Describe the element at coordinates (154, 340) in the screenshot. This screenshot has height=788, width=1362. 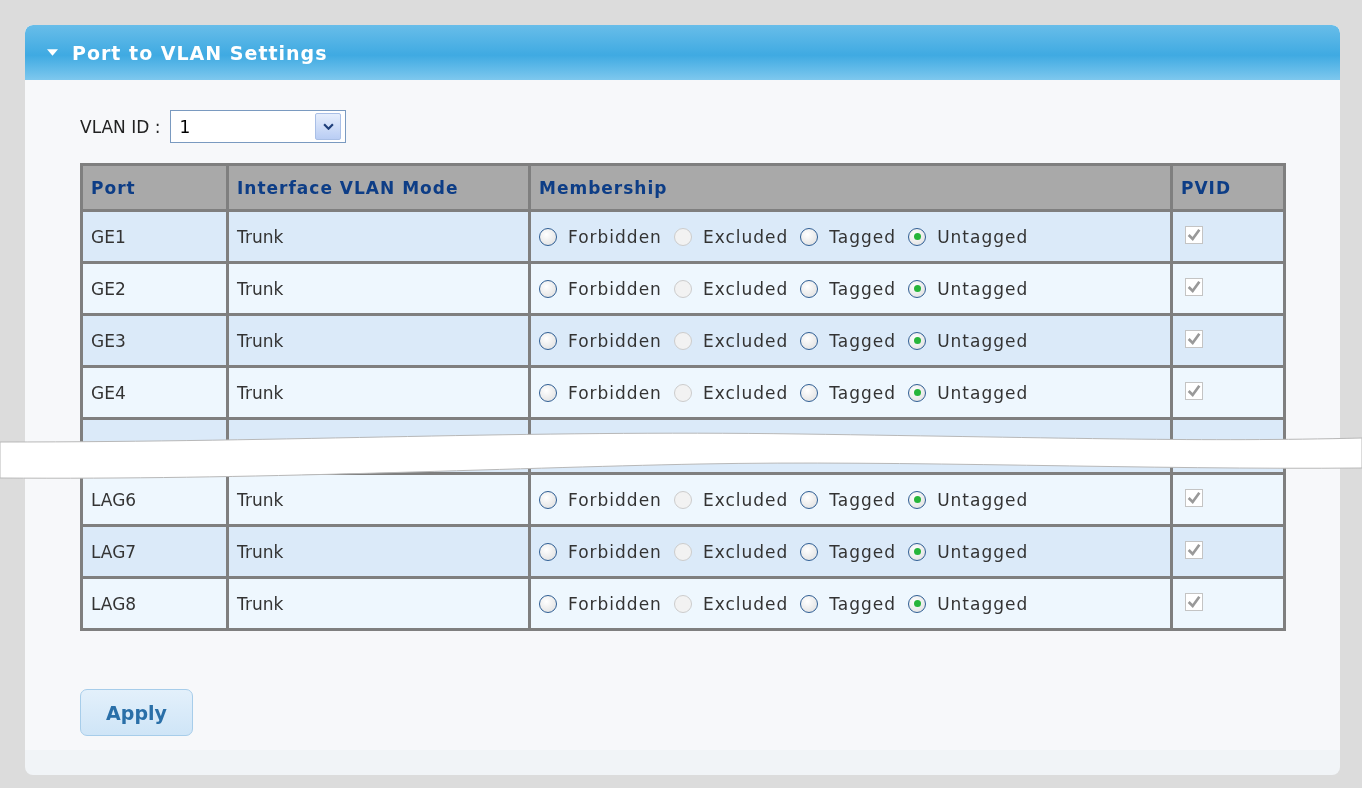
I see `port-cell: GE3` at that location.